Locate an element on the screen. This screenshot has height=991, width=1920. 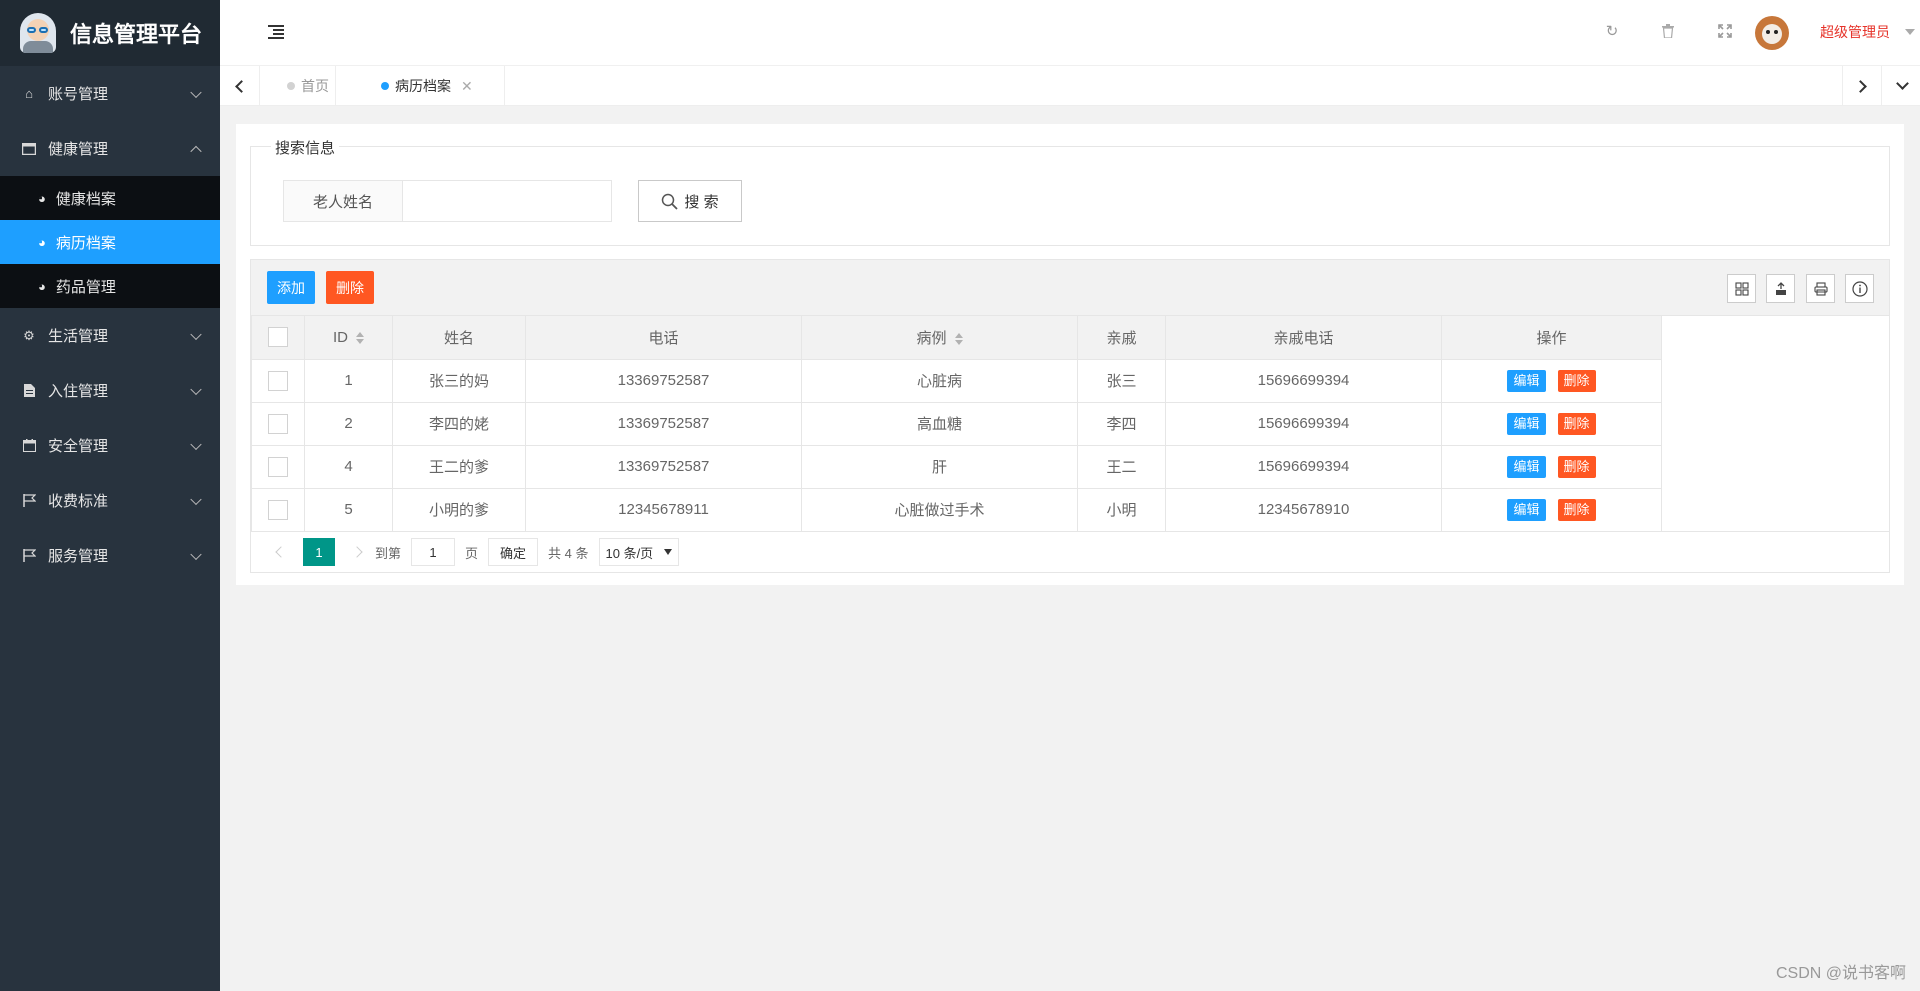
sidebar-item-health: 健康管理 is located at coordinates (110, 148).